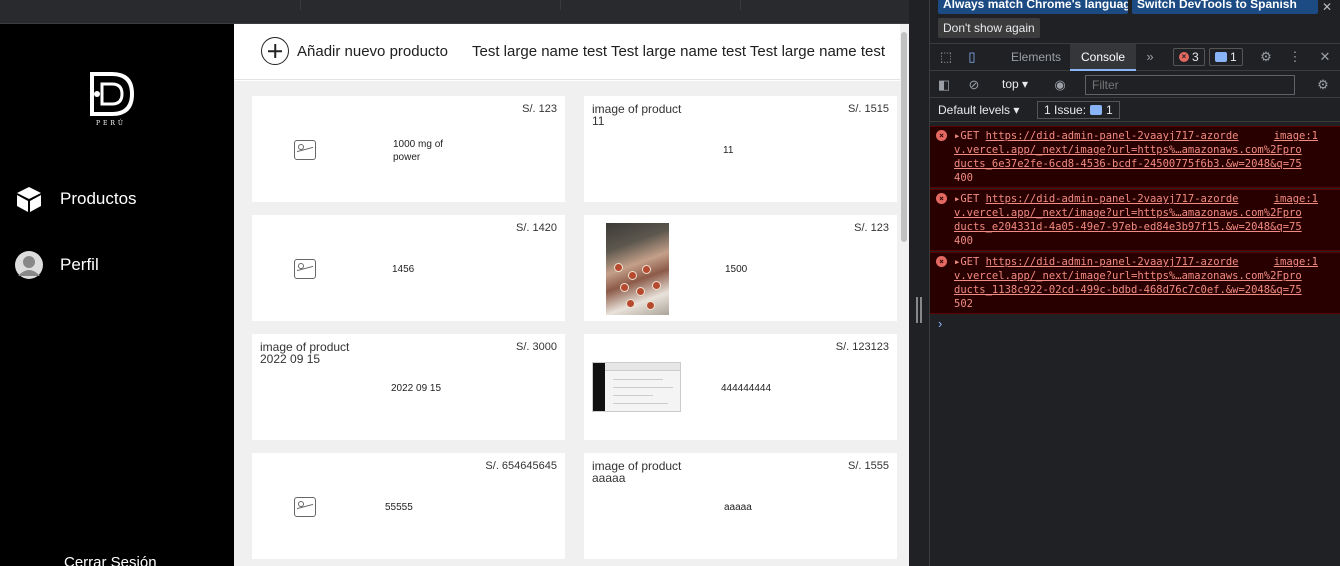  What do you see at coordinates (1190, 85) in the screenshot?
I see `filter-input` at bounding box center [1190, 85].